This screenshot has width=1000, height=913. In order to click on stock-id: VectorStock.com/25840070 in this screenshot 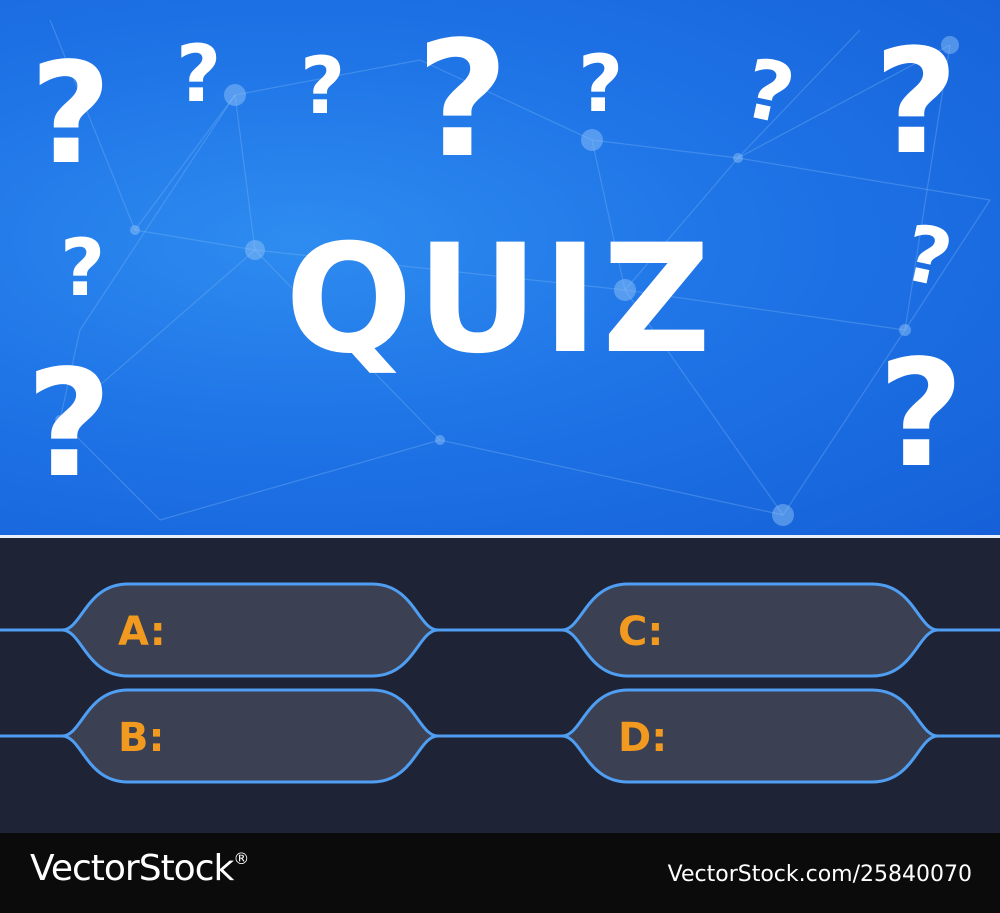, I will do `click(819, 874)`.